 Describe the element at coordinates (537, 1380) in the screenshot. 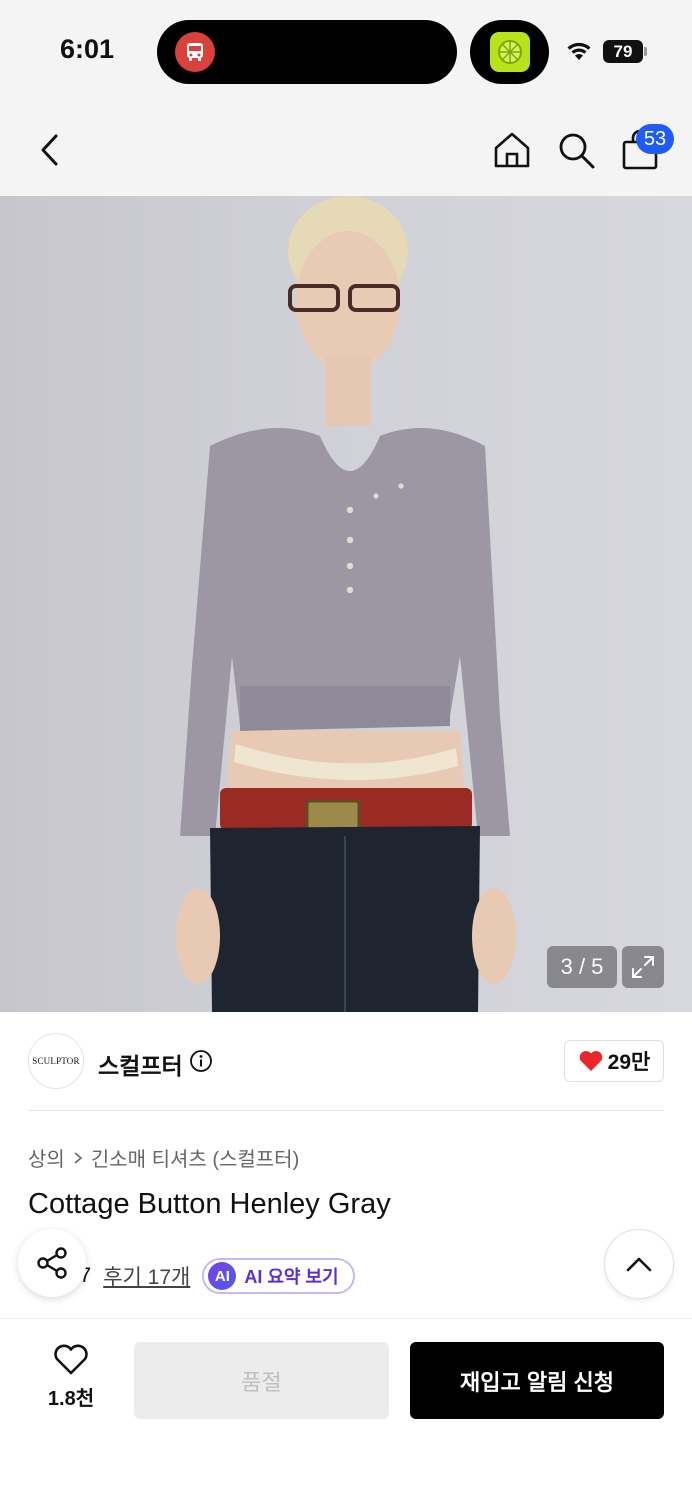

I see `restock-alert-button: 재입고 알림 신청` at that location.